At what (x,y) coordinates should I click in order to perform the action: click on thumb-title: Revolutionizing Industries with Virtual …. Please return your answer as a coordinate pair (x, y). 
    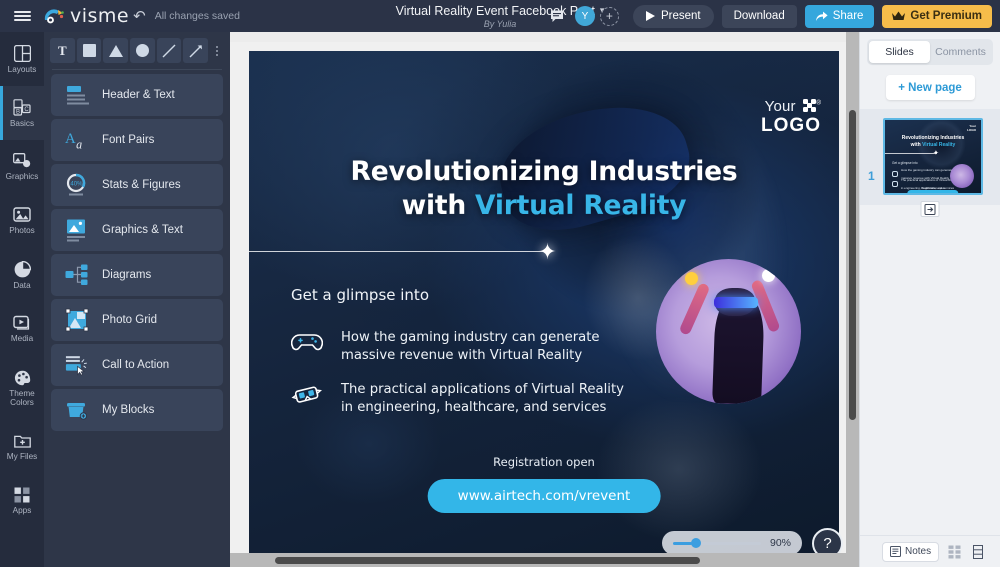
    Looking at the image, I should click on (933, 141).